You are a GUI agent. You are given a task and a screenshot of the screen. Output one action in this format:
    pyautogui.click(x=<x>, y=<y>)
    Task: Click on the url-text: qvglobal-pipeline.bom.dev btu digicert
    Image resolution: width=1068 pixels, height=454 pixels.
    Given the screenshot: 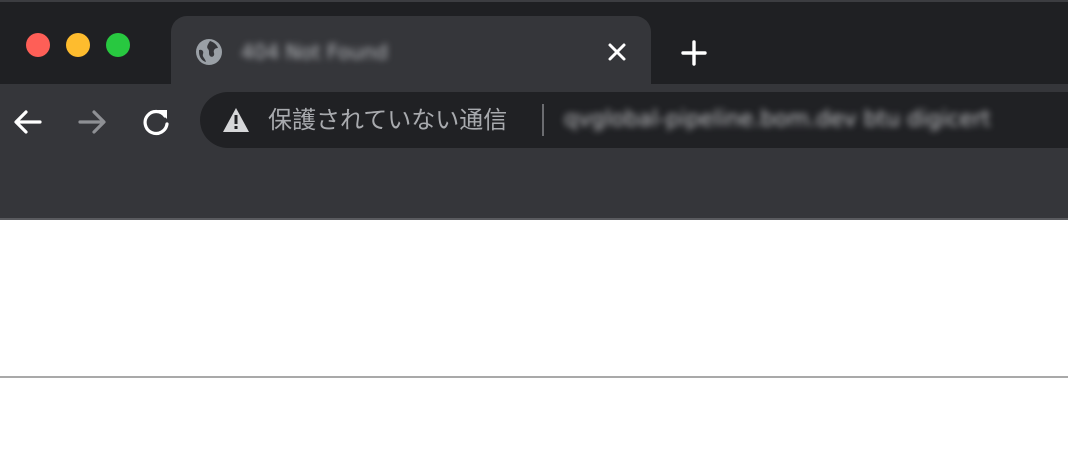 What is the action you would take?
    pyautogui.click(x=777, y=120)
    